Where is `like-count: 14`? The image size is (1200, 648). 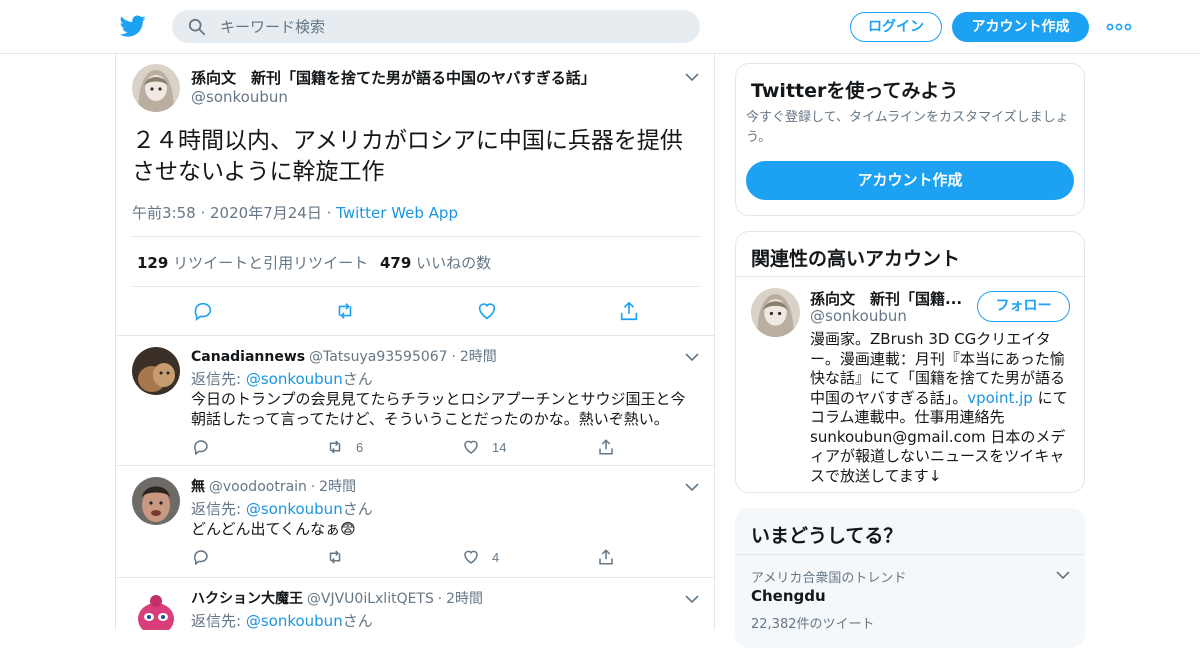
like-count: 14 is located at coordinates (499, 447).